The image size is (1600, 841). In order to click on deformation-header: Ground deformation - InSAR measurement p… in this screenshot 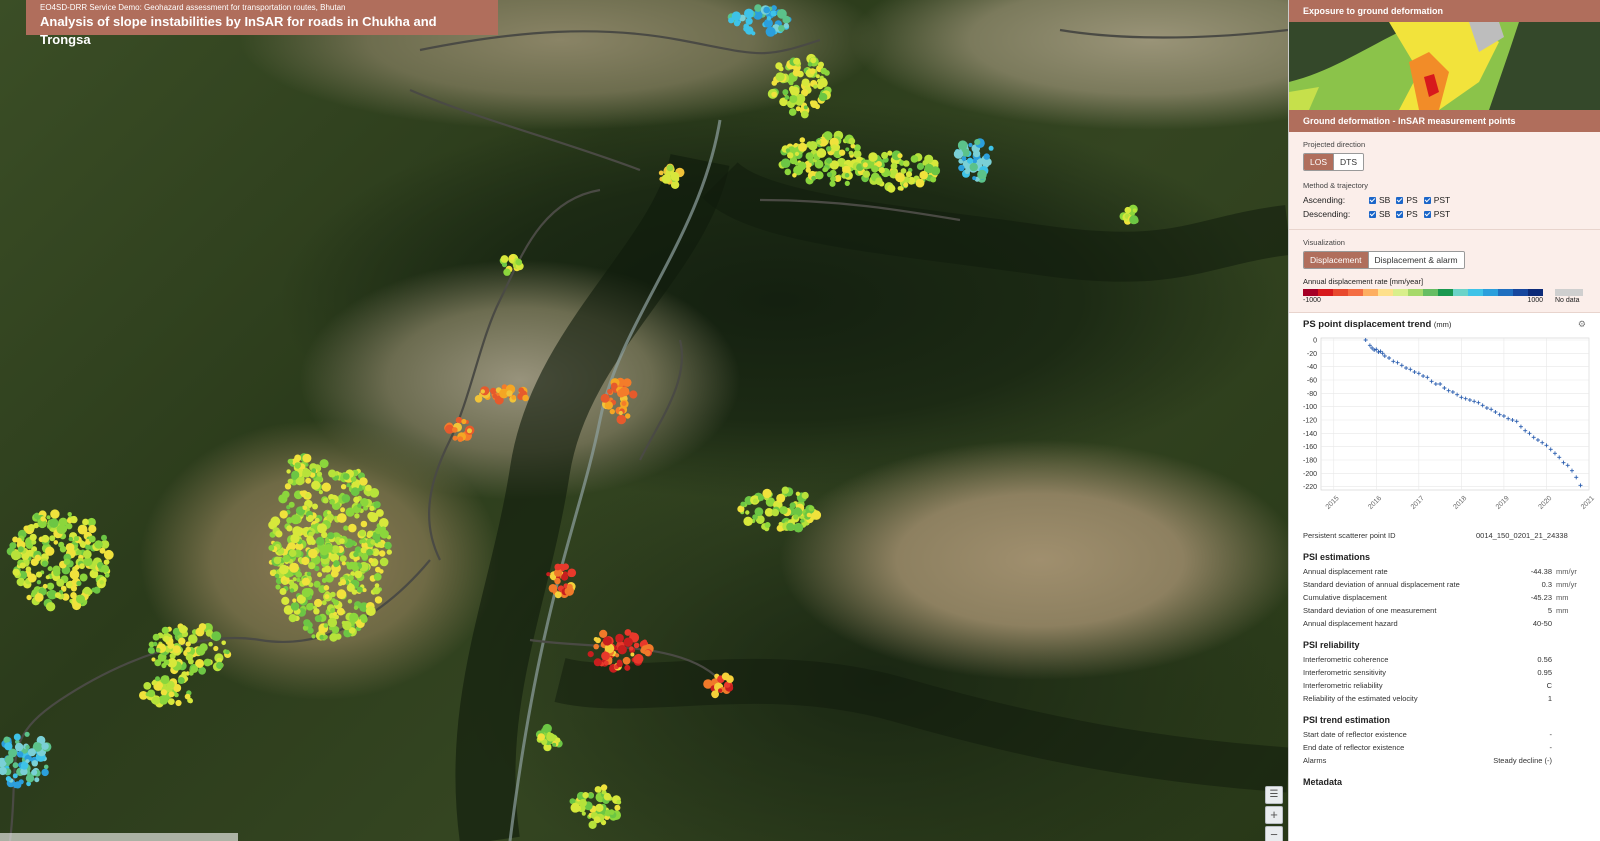, I will do `click(1444, 121)`.